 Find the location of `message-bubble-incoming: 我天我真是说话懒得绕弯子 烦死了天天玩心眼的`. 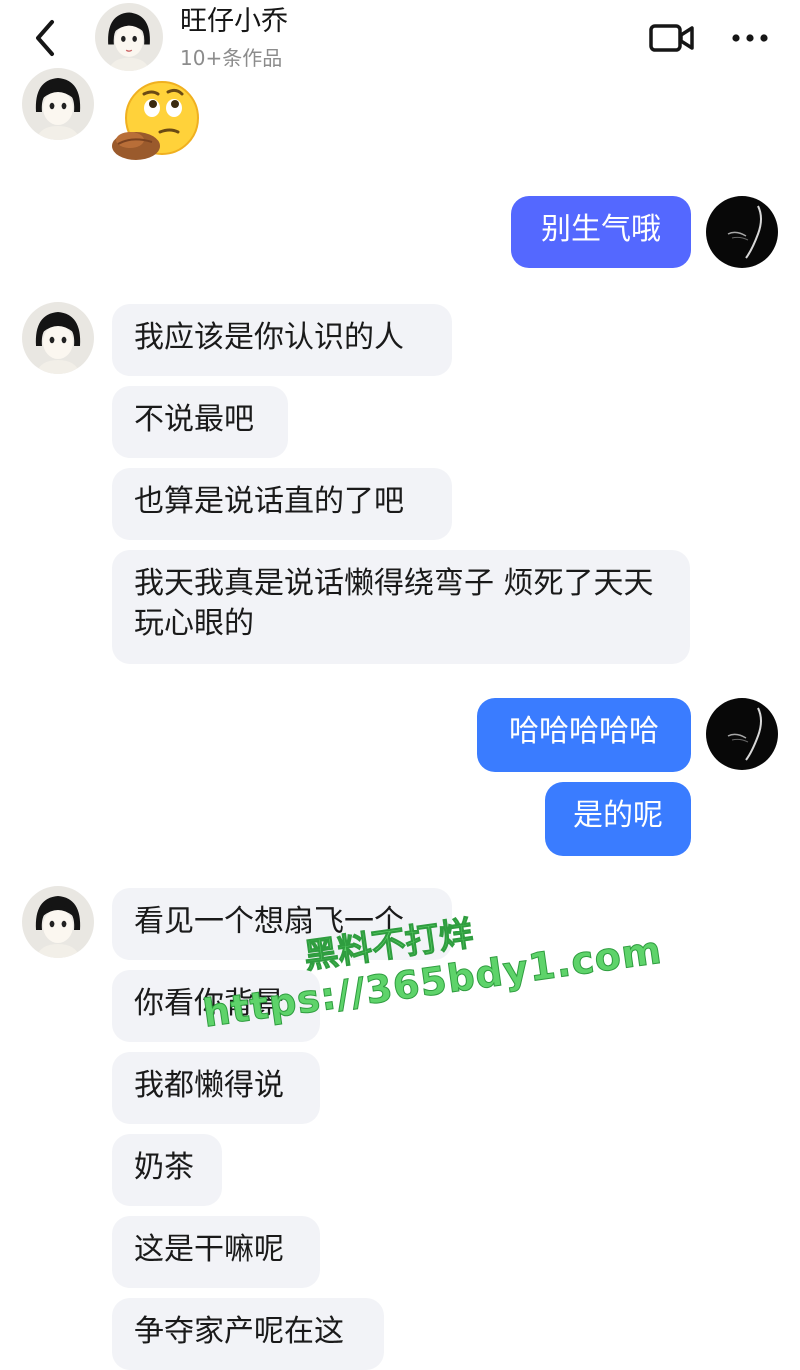

message-bubble-incoming: 我天我真是说话懒得绕弯子 烦死了天天玩心眼的 is located at coordinates (401, 607).